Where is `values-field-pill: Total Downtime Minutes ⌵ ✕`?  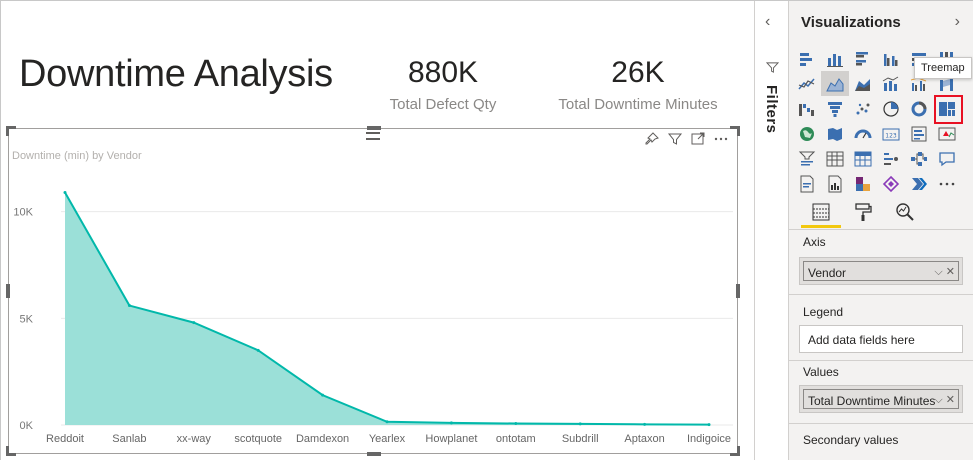
values-field-pill: Total Downtime Minutes ⌵ ✕ is located at coordinates (881, 399).